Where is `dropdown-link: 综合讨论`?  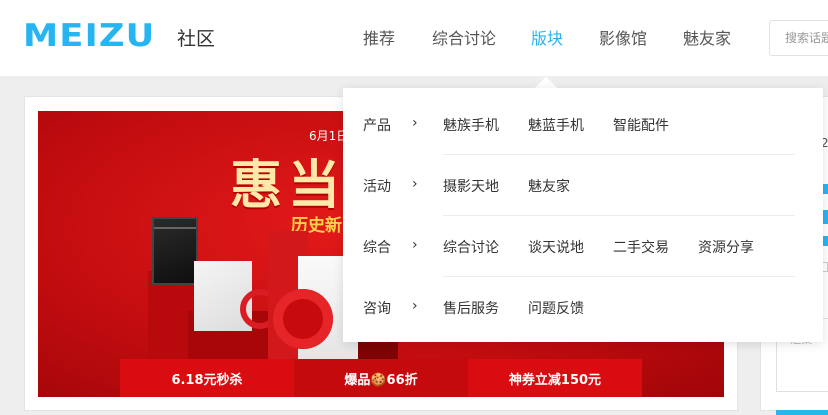 dropdown-link: 综合讨论 is located at coordinates (471, 247).